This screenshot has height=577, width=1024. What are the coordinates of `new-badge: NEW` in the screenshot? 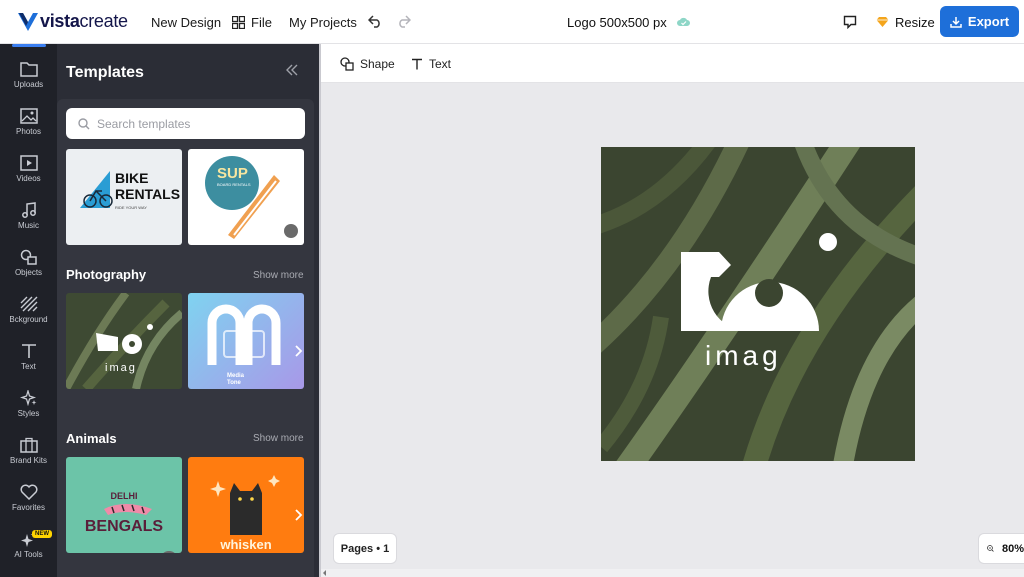 It's located at (42, 534).